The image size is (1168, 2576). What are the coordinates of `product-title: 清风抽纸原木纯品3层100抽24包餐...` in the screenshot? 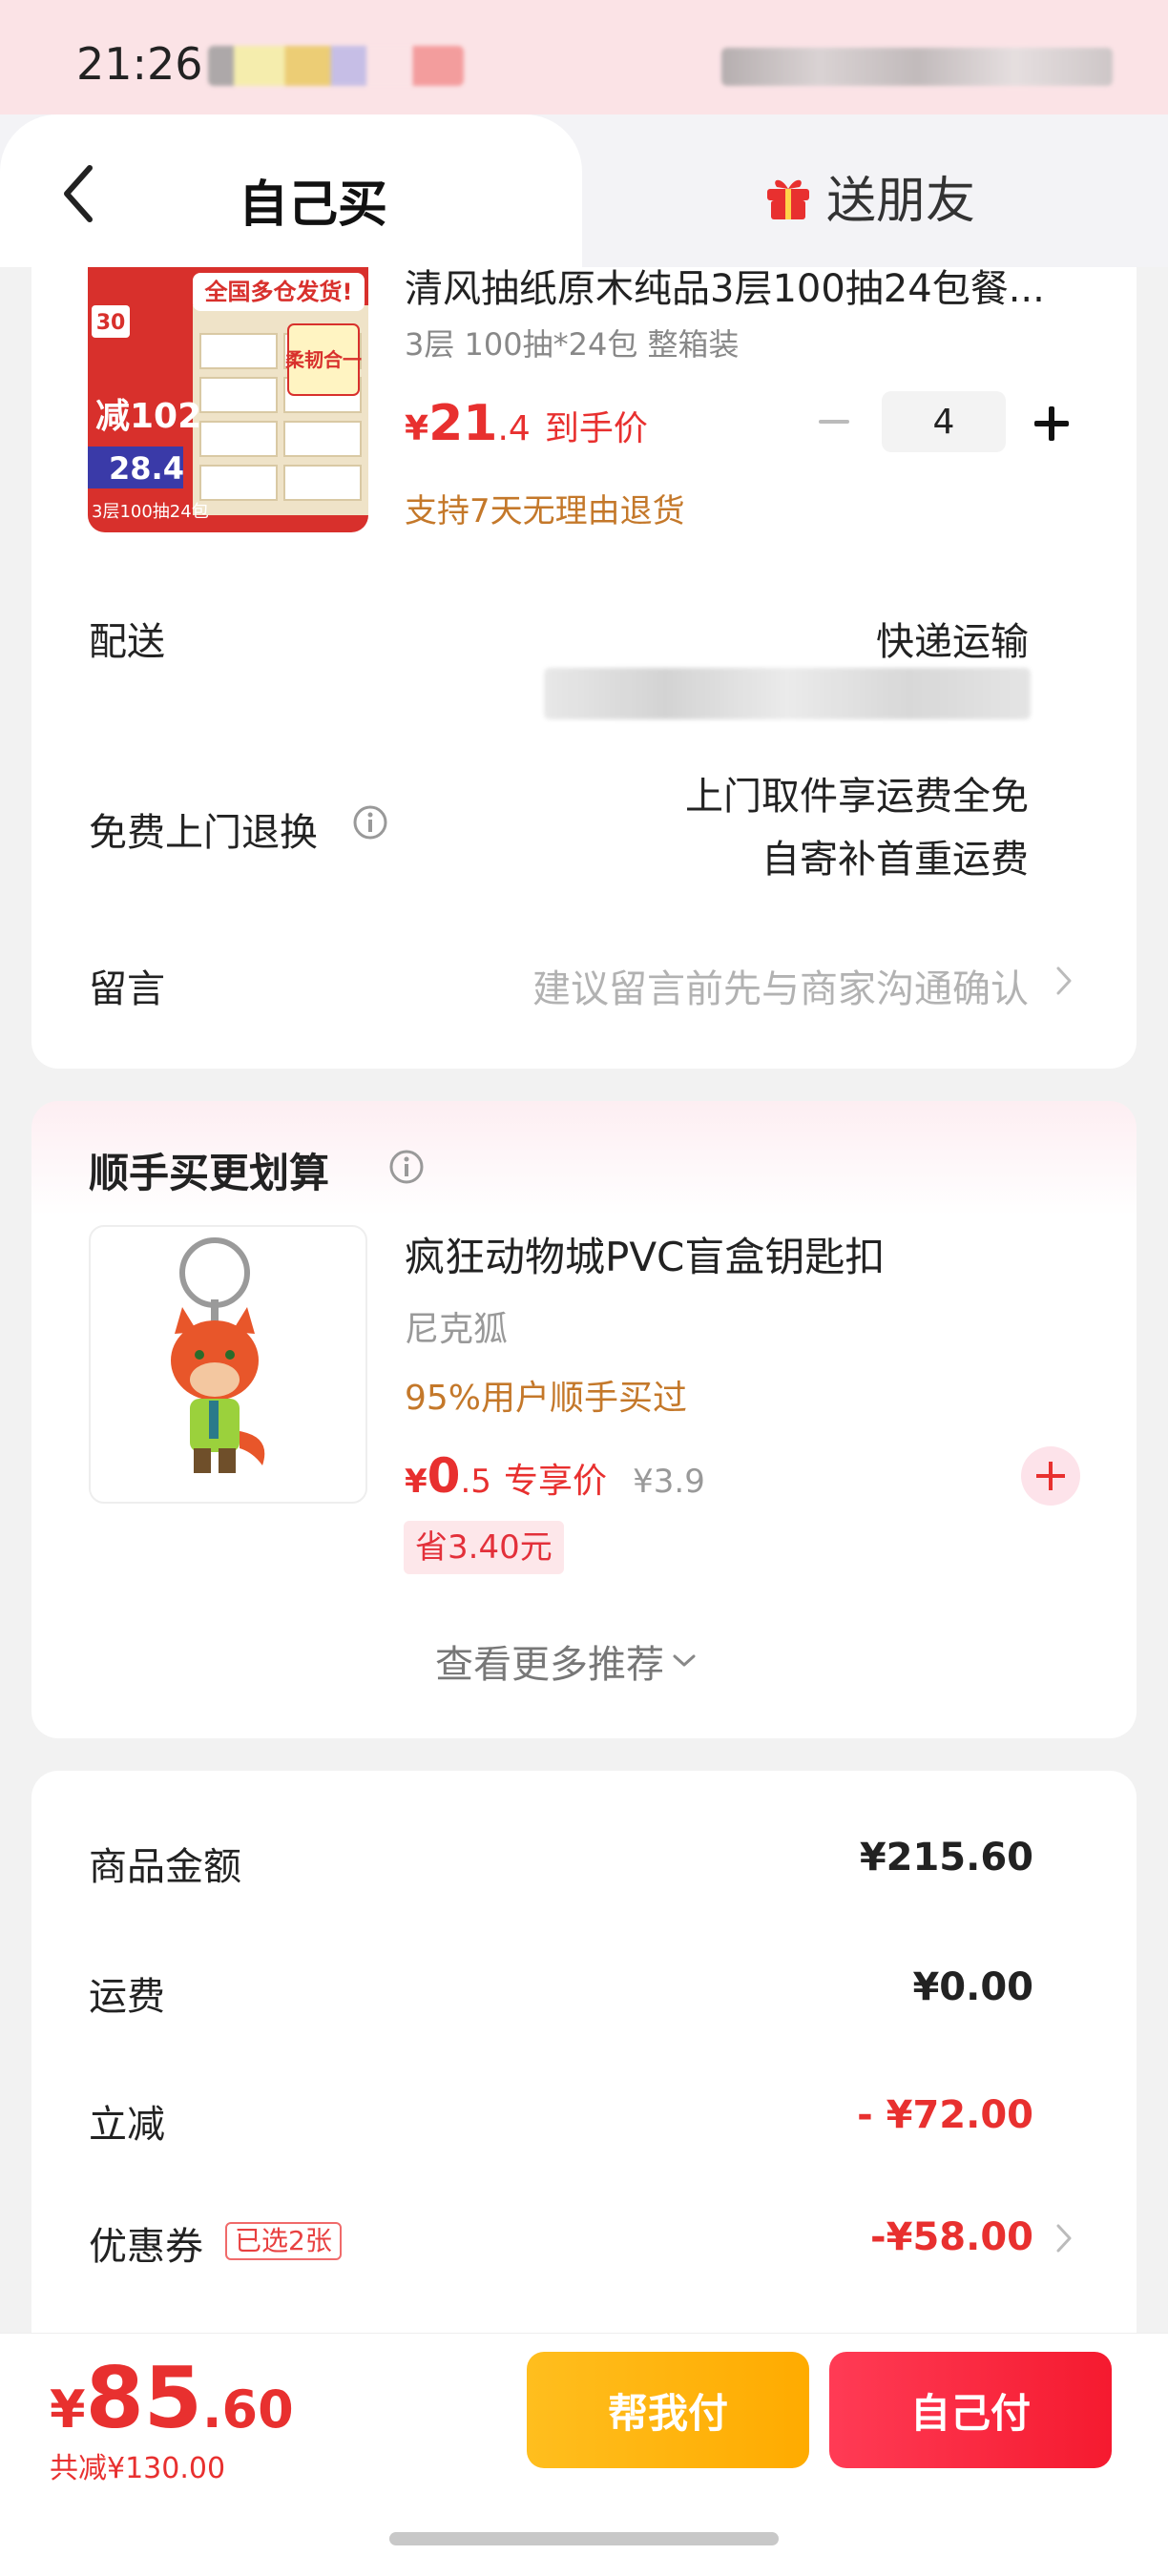 It's located at (734, 285).